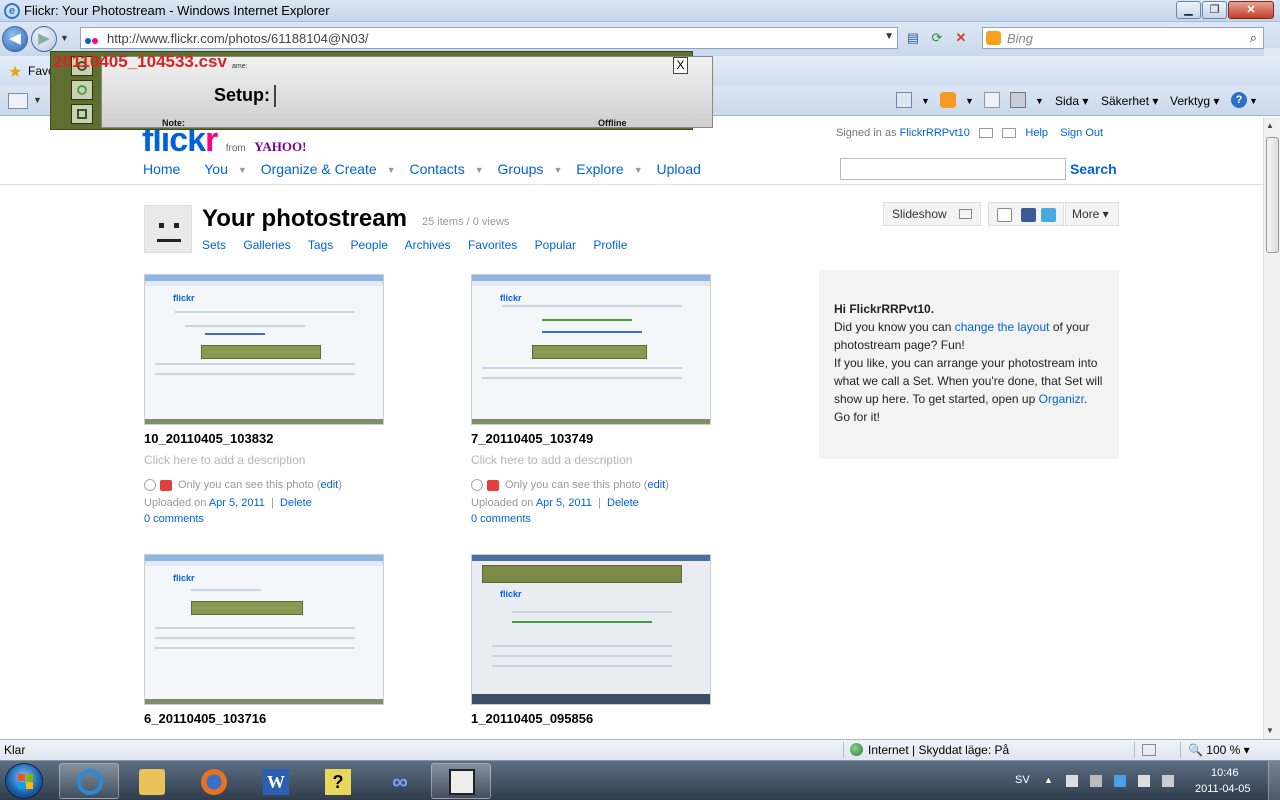  I want to click on slideshow-button: Slideshow, so click(932, 214).